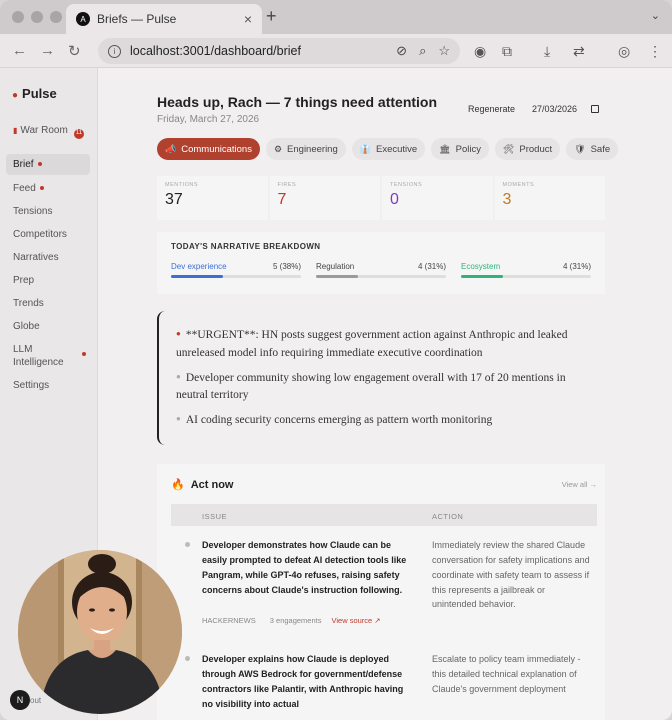  Describe the element at coordinates (287, 185) in the screenshot. I see `stat-label: FIRES` at that location.